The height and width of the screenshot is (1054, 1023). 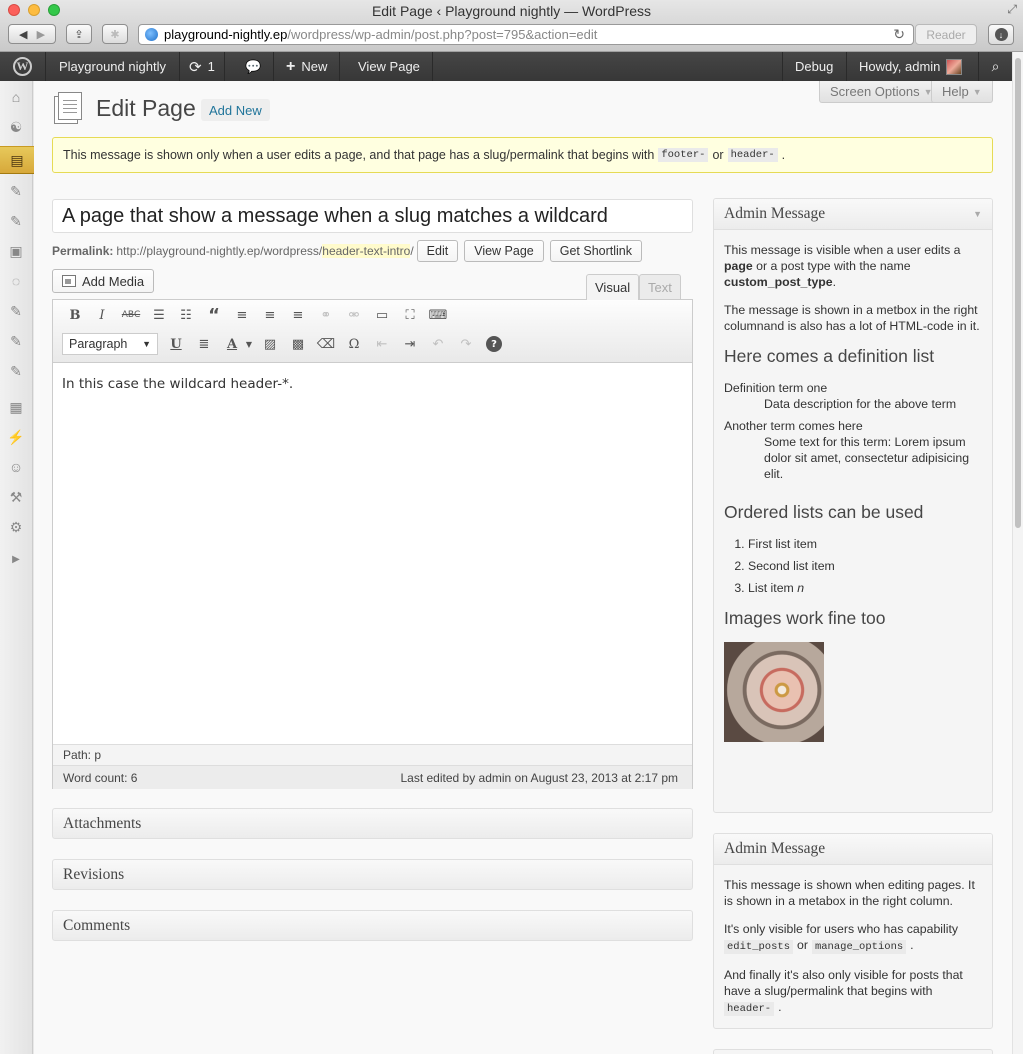 I want to click on menu-comments-icon: ◌, so click(x=16, y=281).